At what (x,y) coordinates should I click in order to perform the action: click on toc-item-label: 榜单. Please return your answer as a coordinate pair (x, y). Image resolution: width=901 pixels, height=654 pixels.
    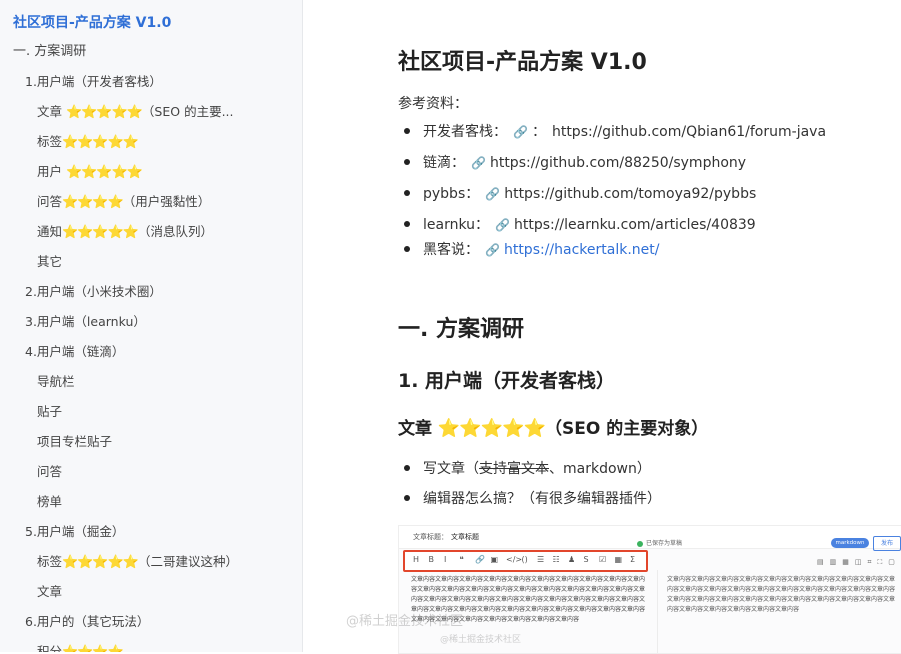
    Looking at the image, I should click on (50, 501).